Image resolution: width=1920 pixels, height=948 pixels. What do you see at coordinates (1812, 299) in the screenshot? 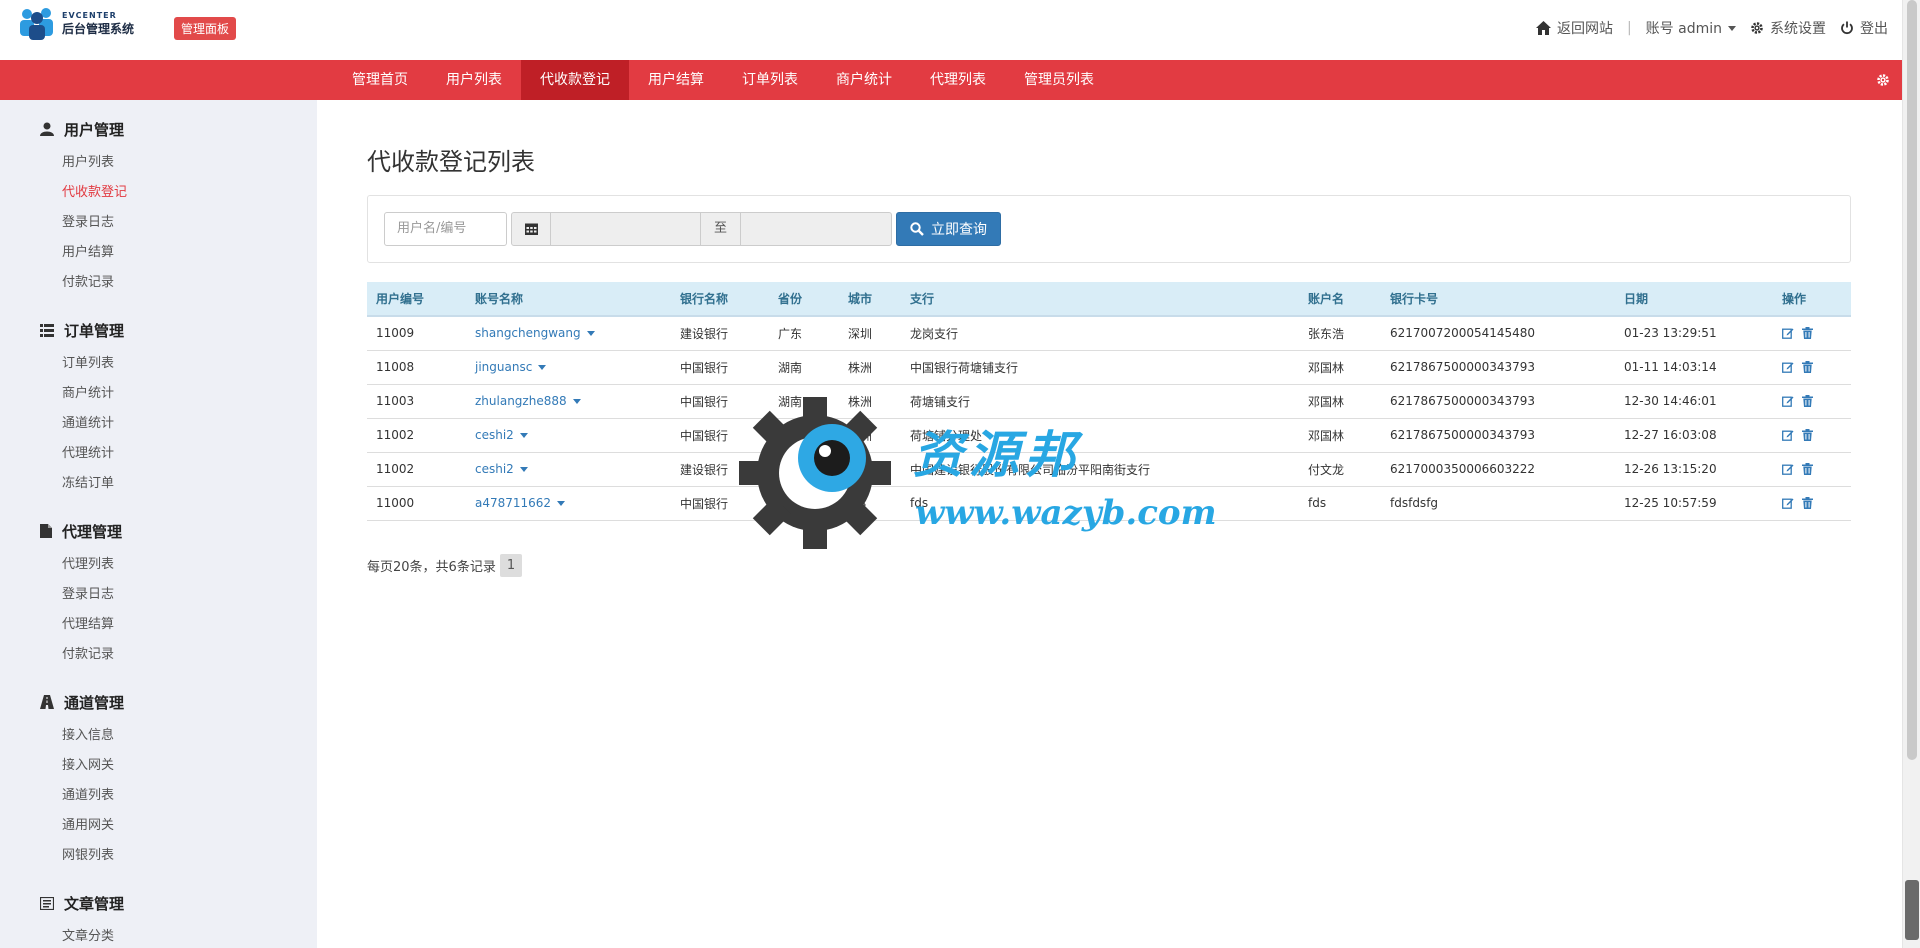
I see `column-header: 操作` at bounding box center [1812, 299].